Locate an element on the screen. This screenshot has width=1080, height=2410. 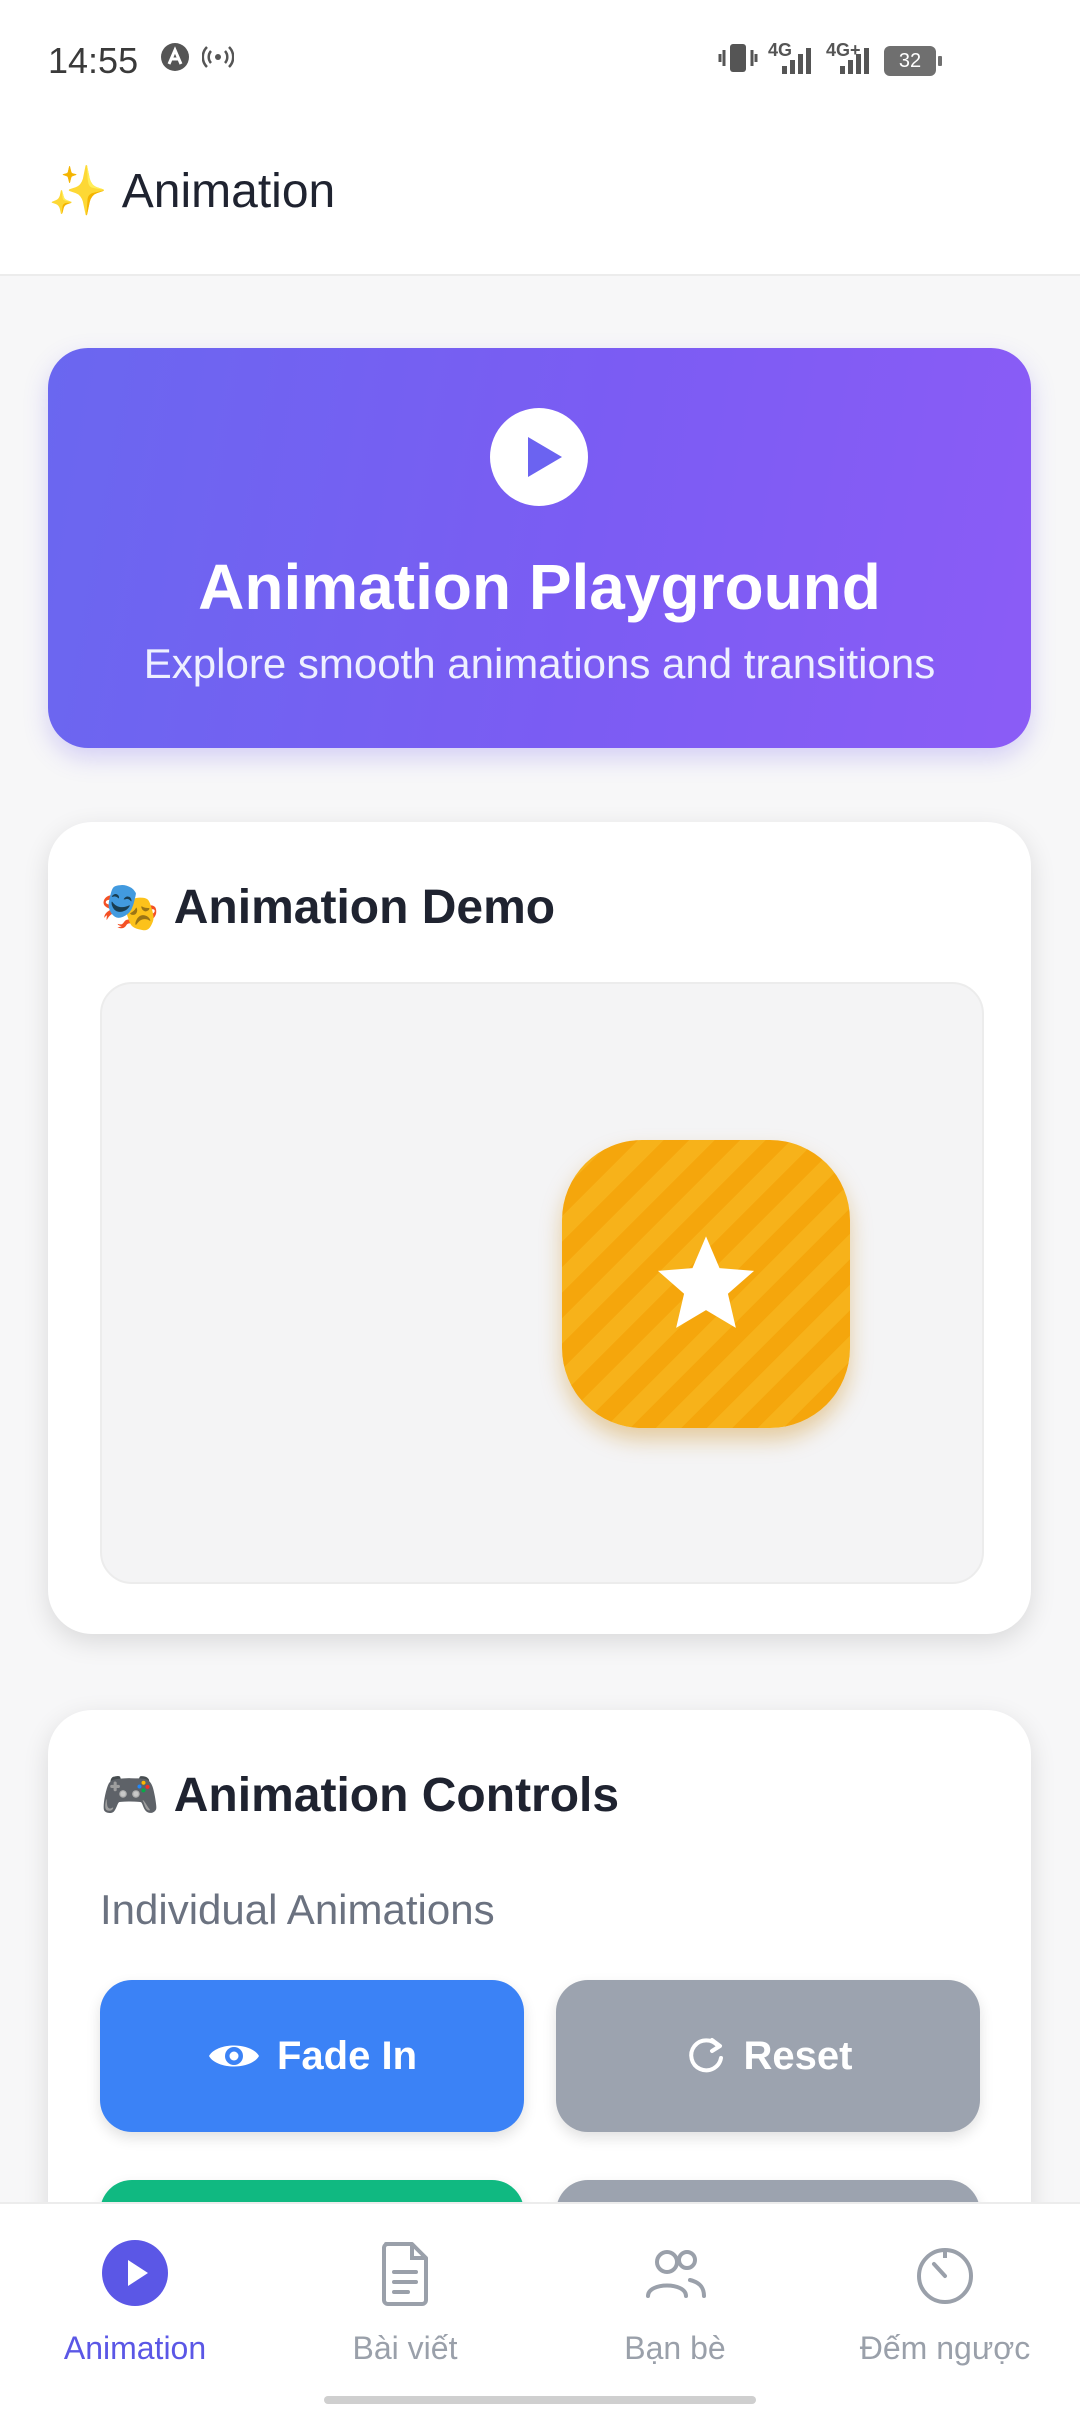
nav-item-countdown: Đếm ngược is located at coordinates (945, 2302).